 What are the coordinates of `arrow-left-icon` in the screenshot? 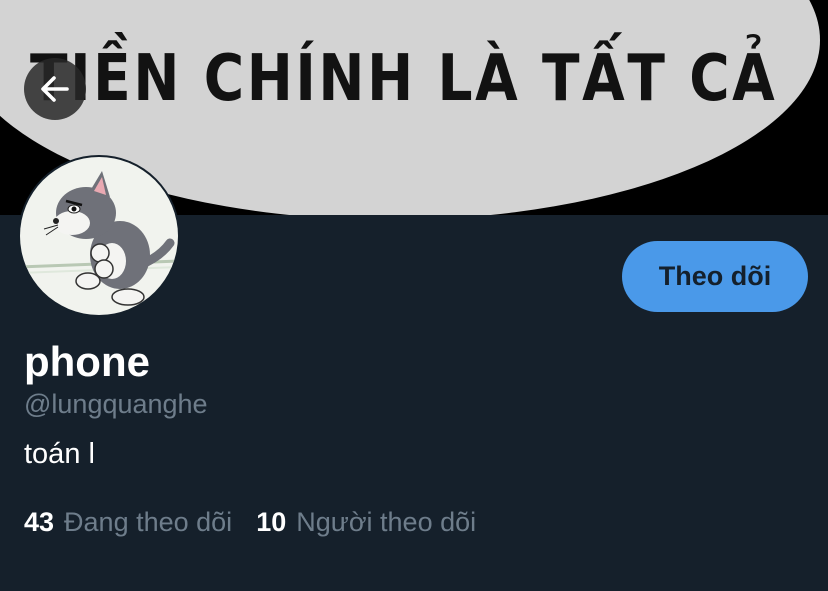 It's located at (55, 89).